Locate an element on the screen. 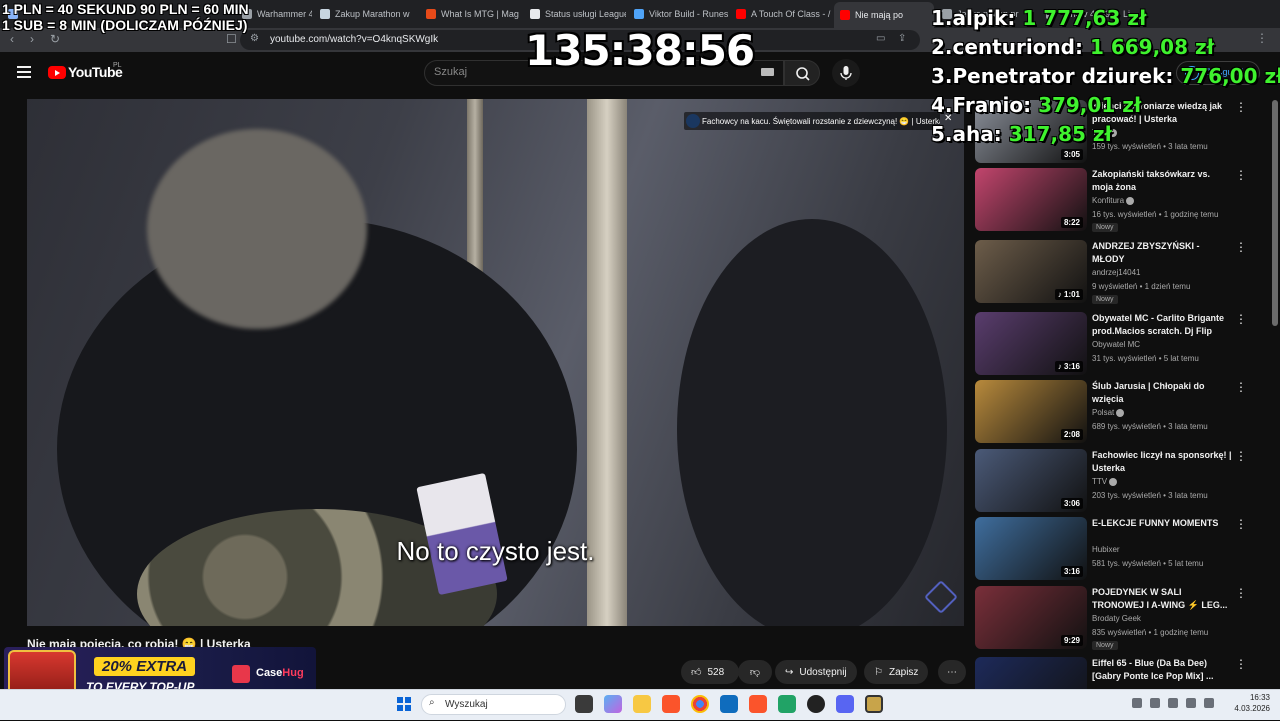 Image resolution: width=1280 pixels, height=721 pixels. taskbar-search-input is located at coordinates (493, 704).